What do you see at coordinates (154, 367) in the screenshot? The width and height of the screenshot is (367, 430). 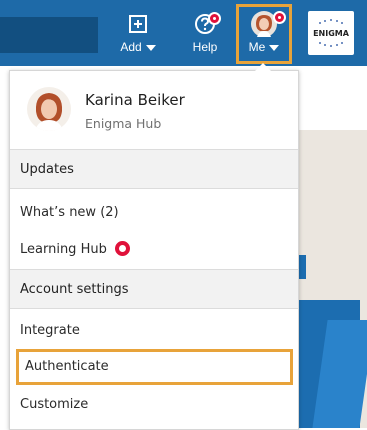 I see `menu-item-authenticate: Authenticate` at bounding box center [154, 367].